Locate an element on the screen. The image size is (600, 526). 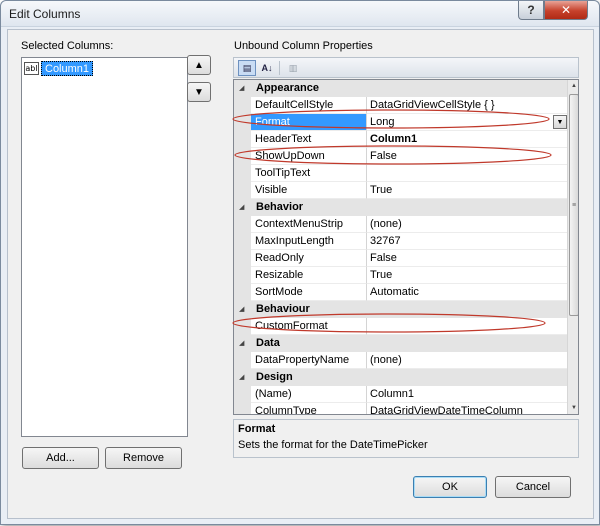
property-name: DataPropertyName is located at coordinates (309, 360).